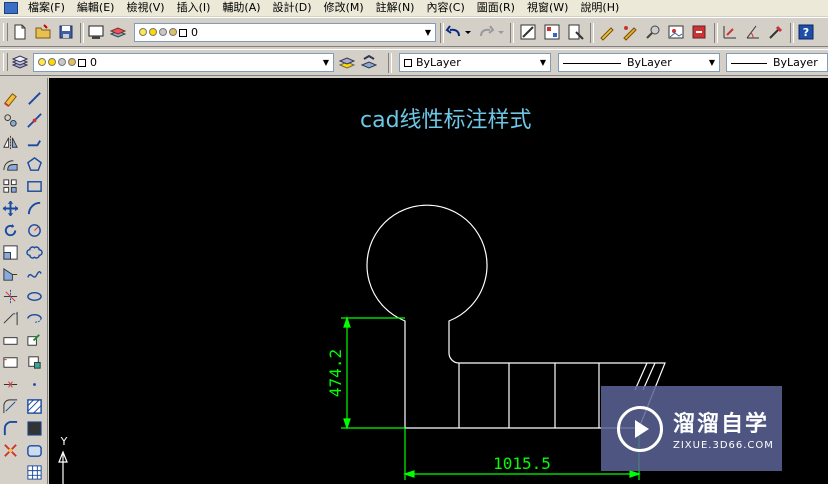 The height and width of the screenshot is (484, 828). Describe the element at coordinates (96, 32) in the screenshot. I see `layer-manager-icon` at that location.